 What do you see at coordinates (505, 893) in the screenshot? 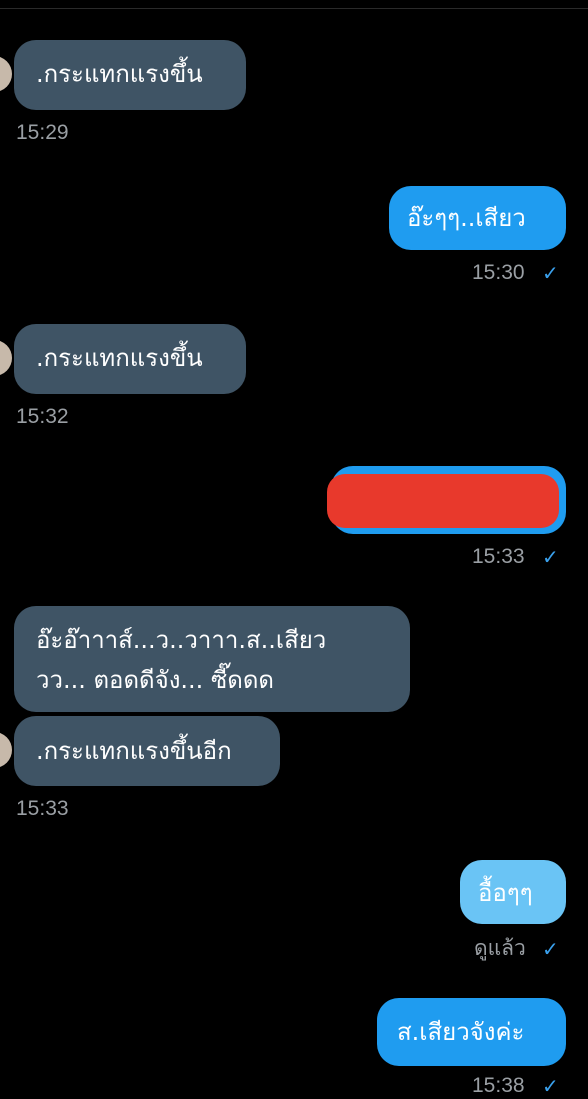
I see `message-text: อื้อๆๆ` at bounding box center [505, 893].